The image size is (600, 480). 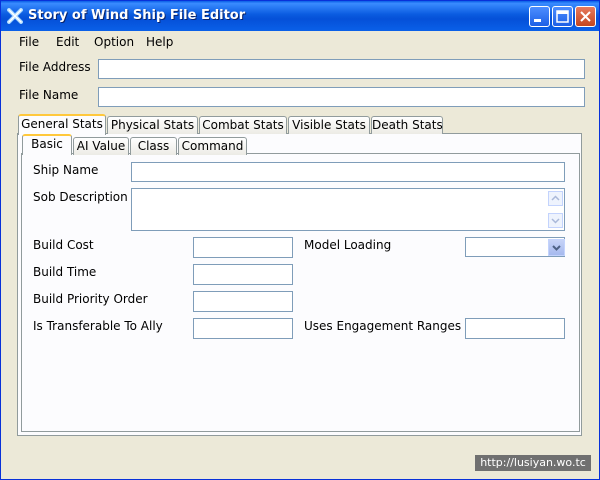 What do you see at coordinates (66, 170) in the screenshot?
I see `ship-name-label: Ship Name` at bounding box center [66, 170].